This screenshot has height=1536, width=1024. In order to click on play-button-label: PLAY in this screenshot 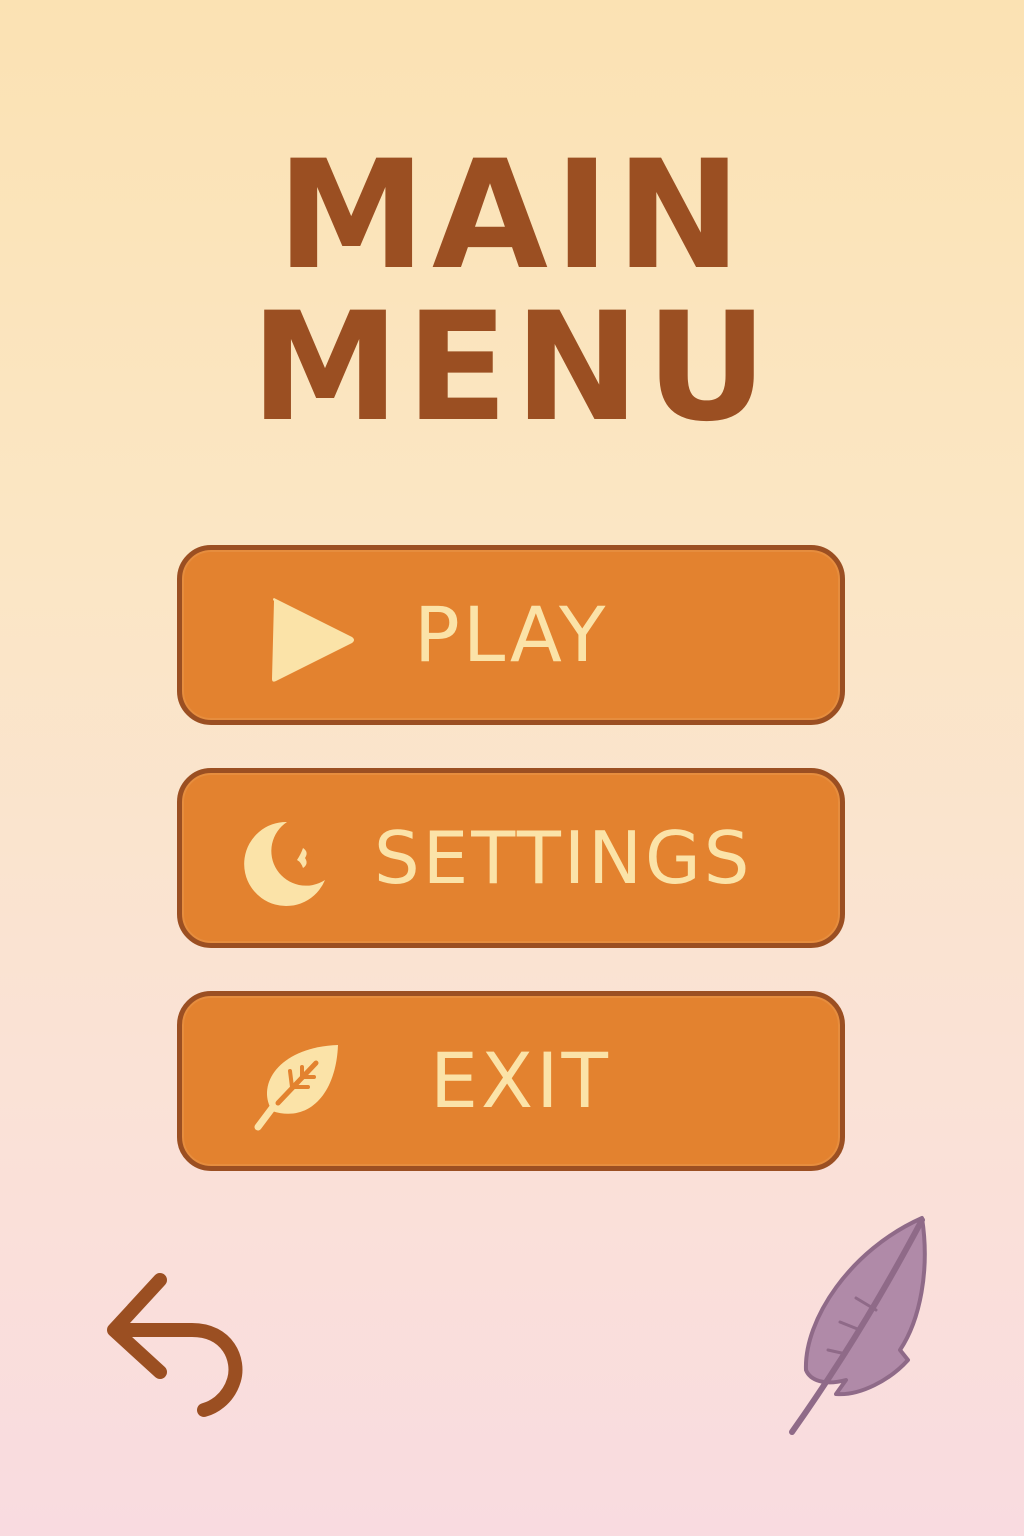, I will do `click(511, 634)`.